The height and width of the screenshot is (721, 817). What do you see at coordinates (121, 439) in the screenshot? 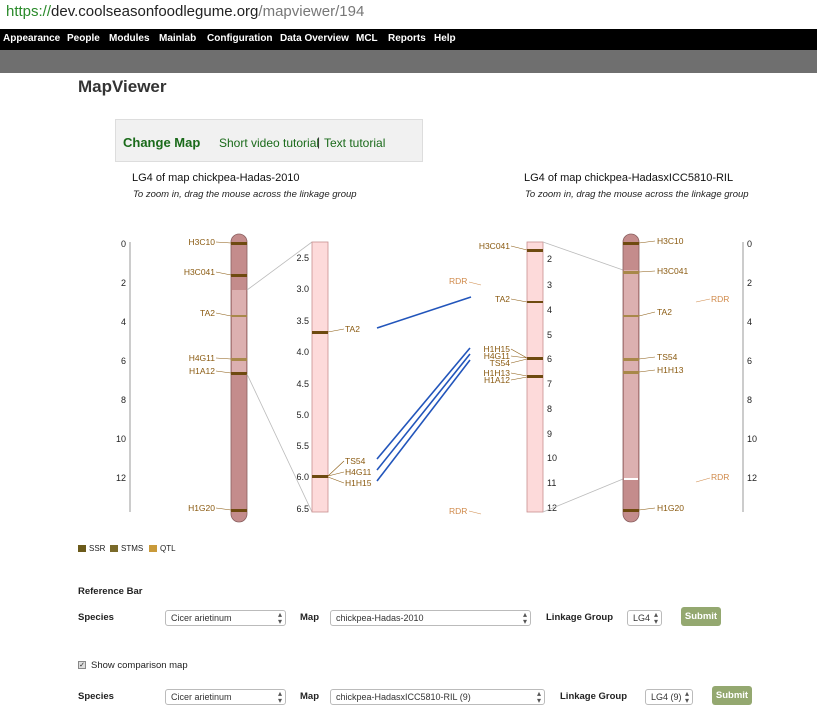
I see `left-scale-tick: 10` at bounding box center [121, 439].